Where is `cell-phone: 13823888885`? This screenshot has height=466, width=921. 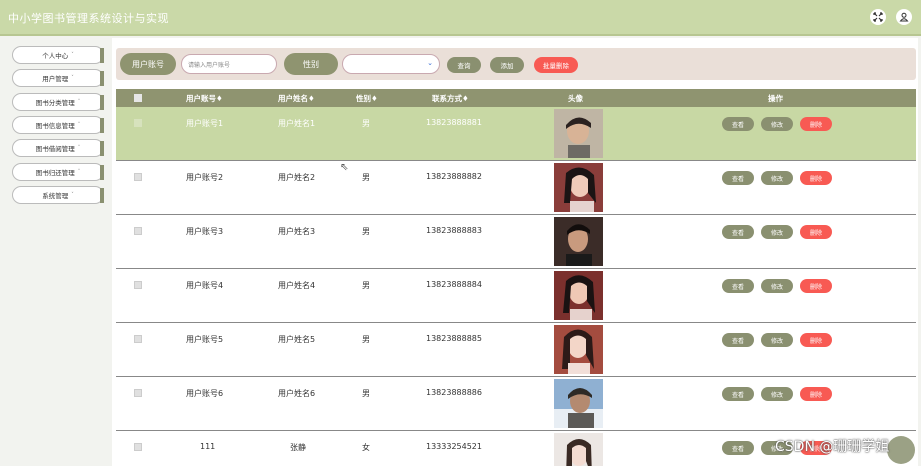
cell-phone: 13823888885 is located at coordinates (454, 338).